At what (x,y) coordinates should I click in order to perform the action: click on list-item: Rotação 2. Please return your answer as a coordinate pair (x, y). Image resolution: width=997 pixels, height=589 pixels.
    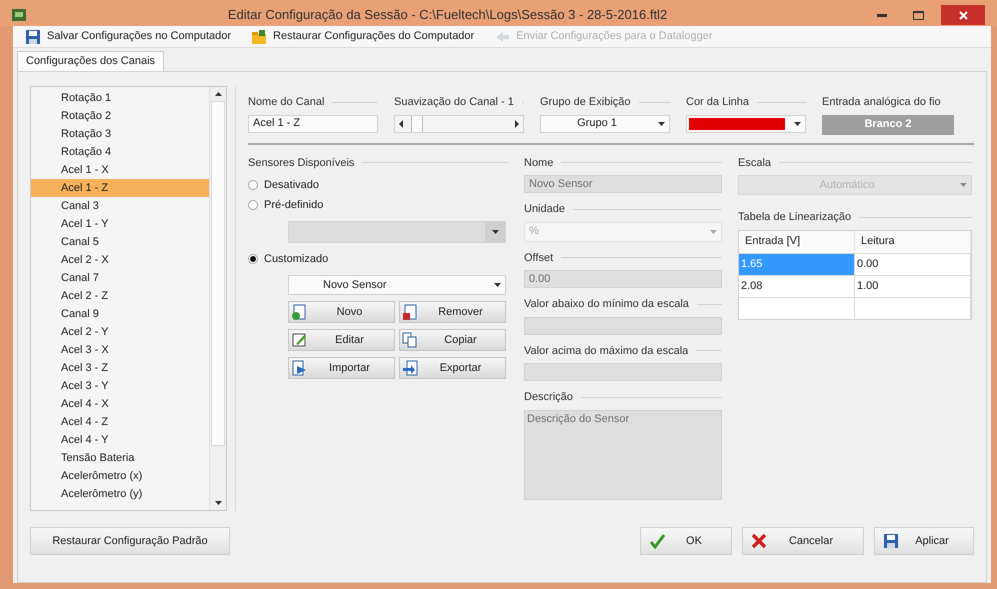
    Looking at the image, I should click on (120, 116).